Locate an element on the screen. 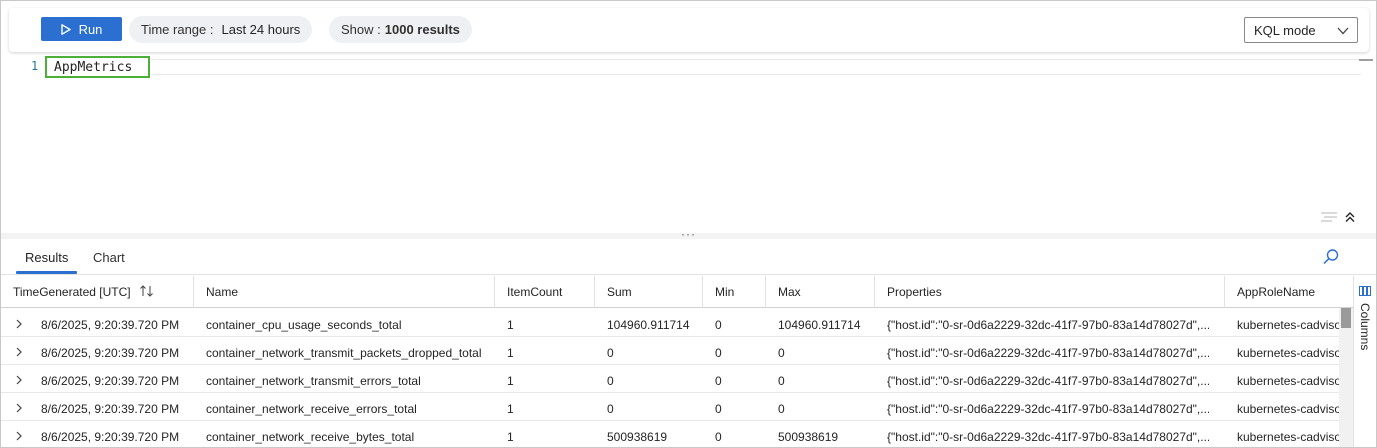  header-min: Min is located at coordinates (724, 292).